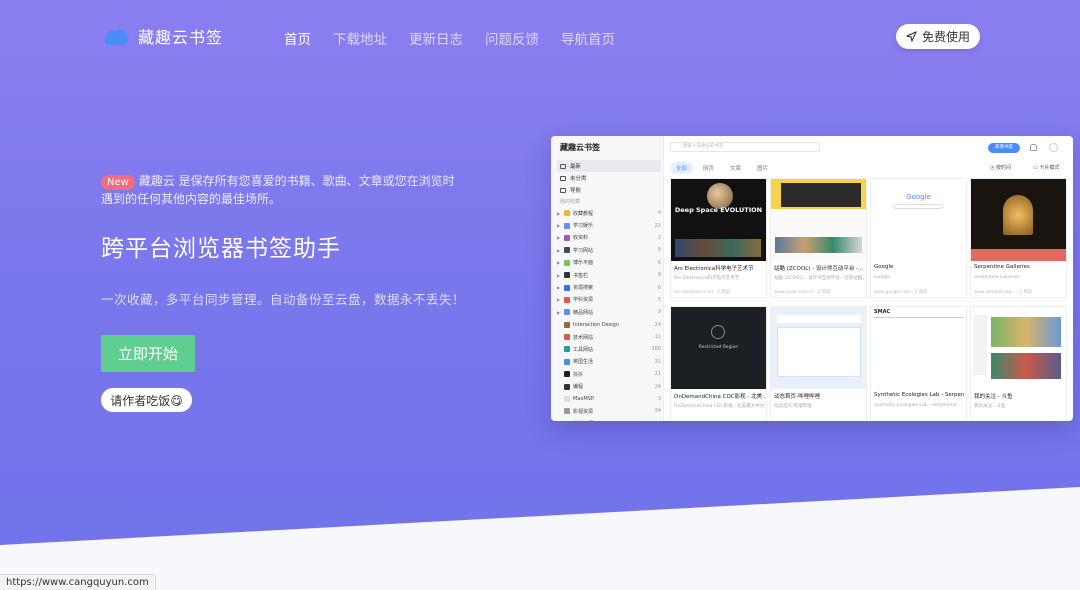 The width and height of the screenshot is (1080, 590). What do you see at coordinates (656, 349) in the screenshot?
I see `preview-folder-count: 166` at bounding box center [656, 349].